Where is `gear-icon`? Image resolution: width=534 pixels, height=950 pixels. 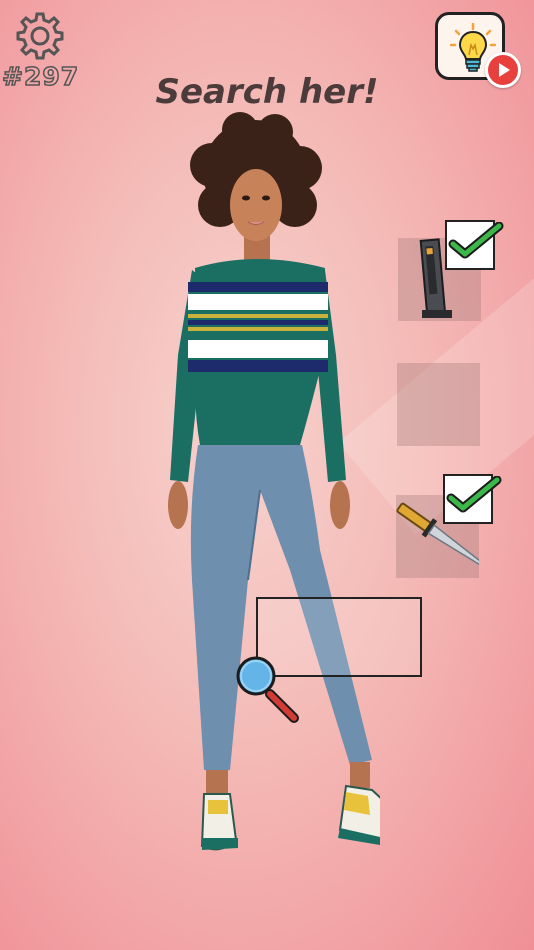 gear-icon is located at coordinates (40, 36).